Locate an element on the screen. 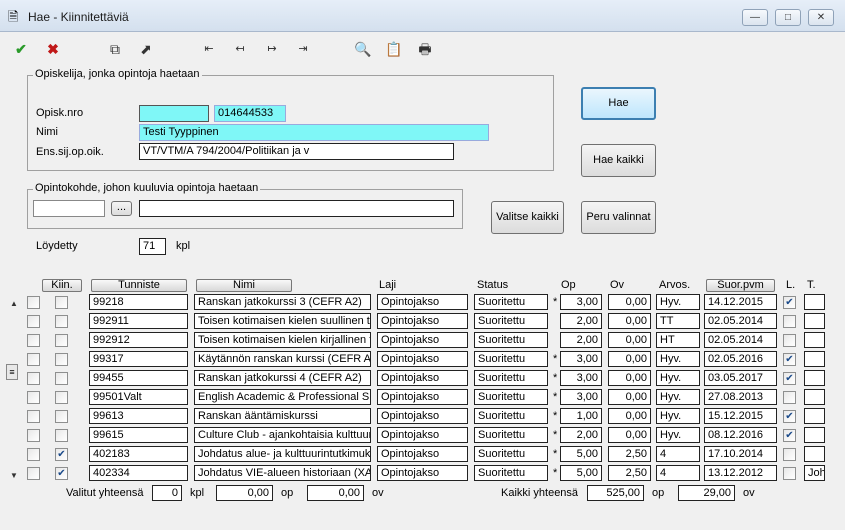 The width and height of the screenshot is (845, 530). ens-field: VT/VTM/A 794/2004/Politiikan ja v is located at coordinates (296, 151).